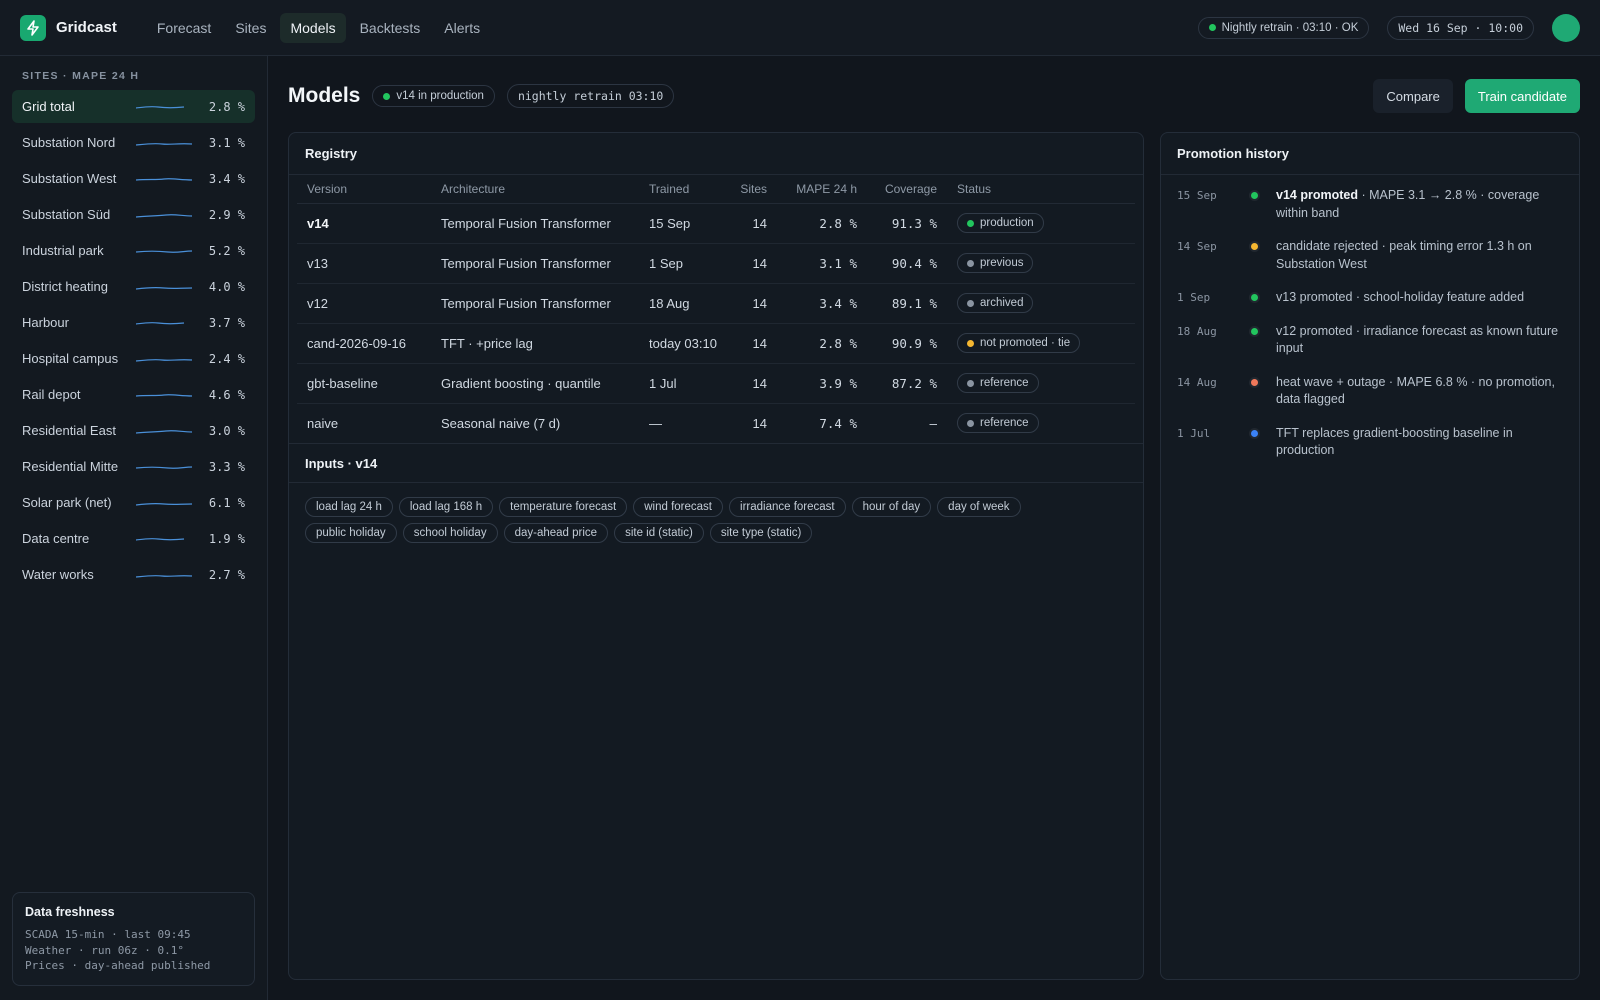 The width and height of the screenshot is (1600, 1000). Describe the element at coordinates (462, 28) in the screenshot. I see `nav-alerts: Alerts` at that location.